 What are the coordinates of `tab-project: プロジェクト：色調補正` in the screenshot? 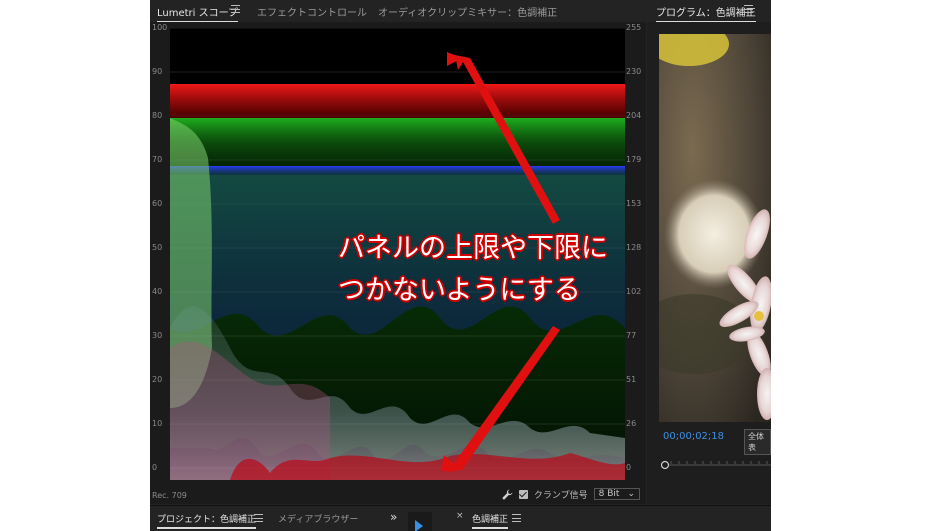 It's located at (207, 520).